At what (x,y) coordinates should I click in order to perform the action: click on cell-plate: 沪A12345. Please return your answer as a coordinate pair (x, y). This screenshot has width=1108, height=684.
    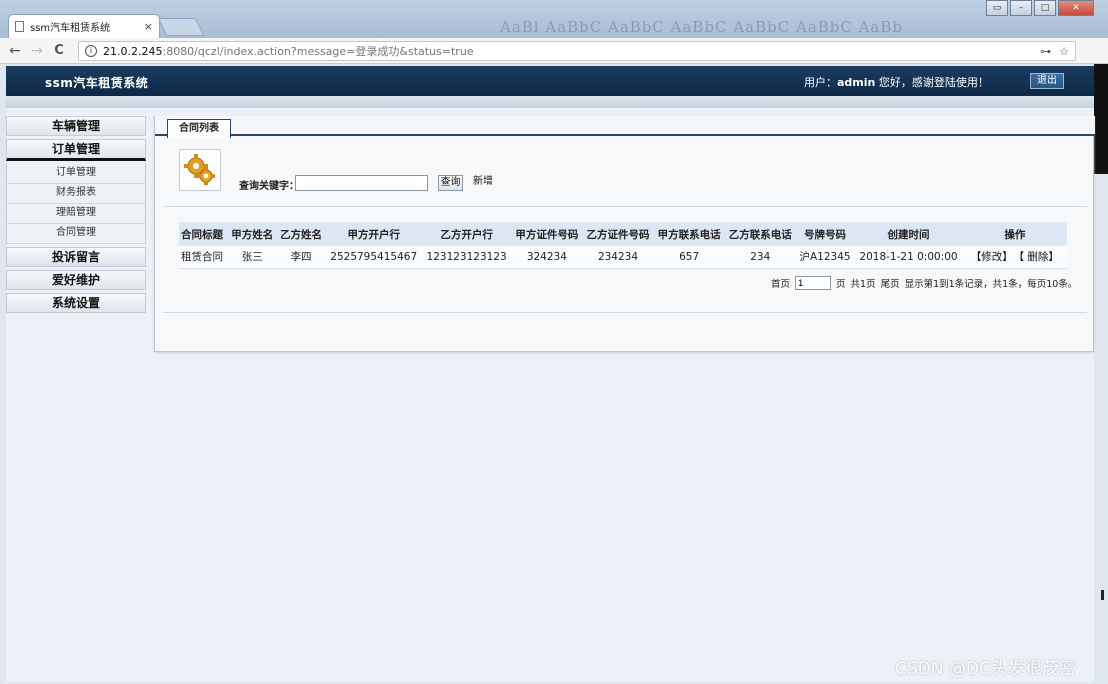
    Looking at the image, I should click on (825, 257).